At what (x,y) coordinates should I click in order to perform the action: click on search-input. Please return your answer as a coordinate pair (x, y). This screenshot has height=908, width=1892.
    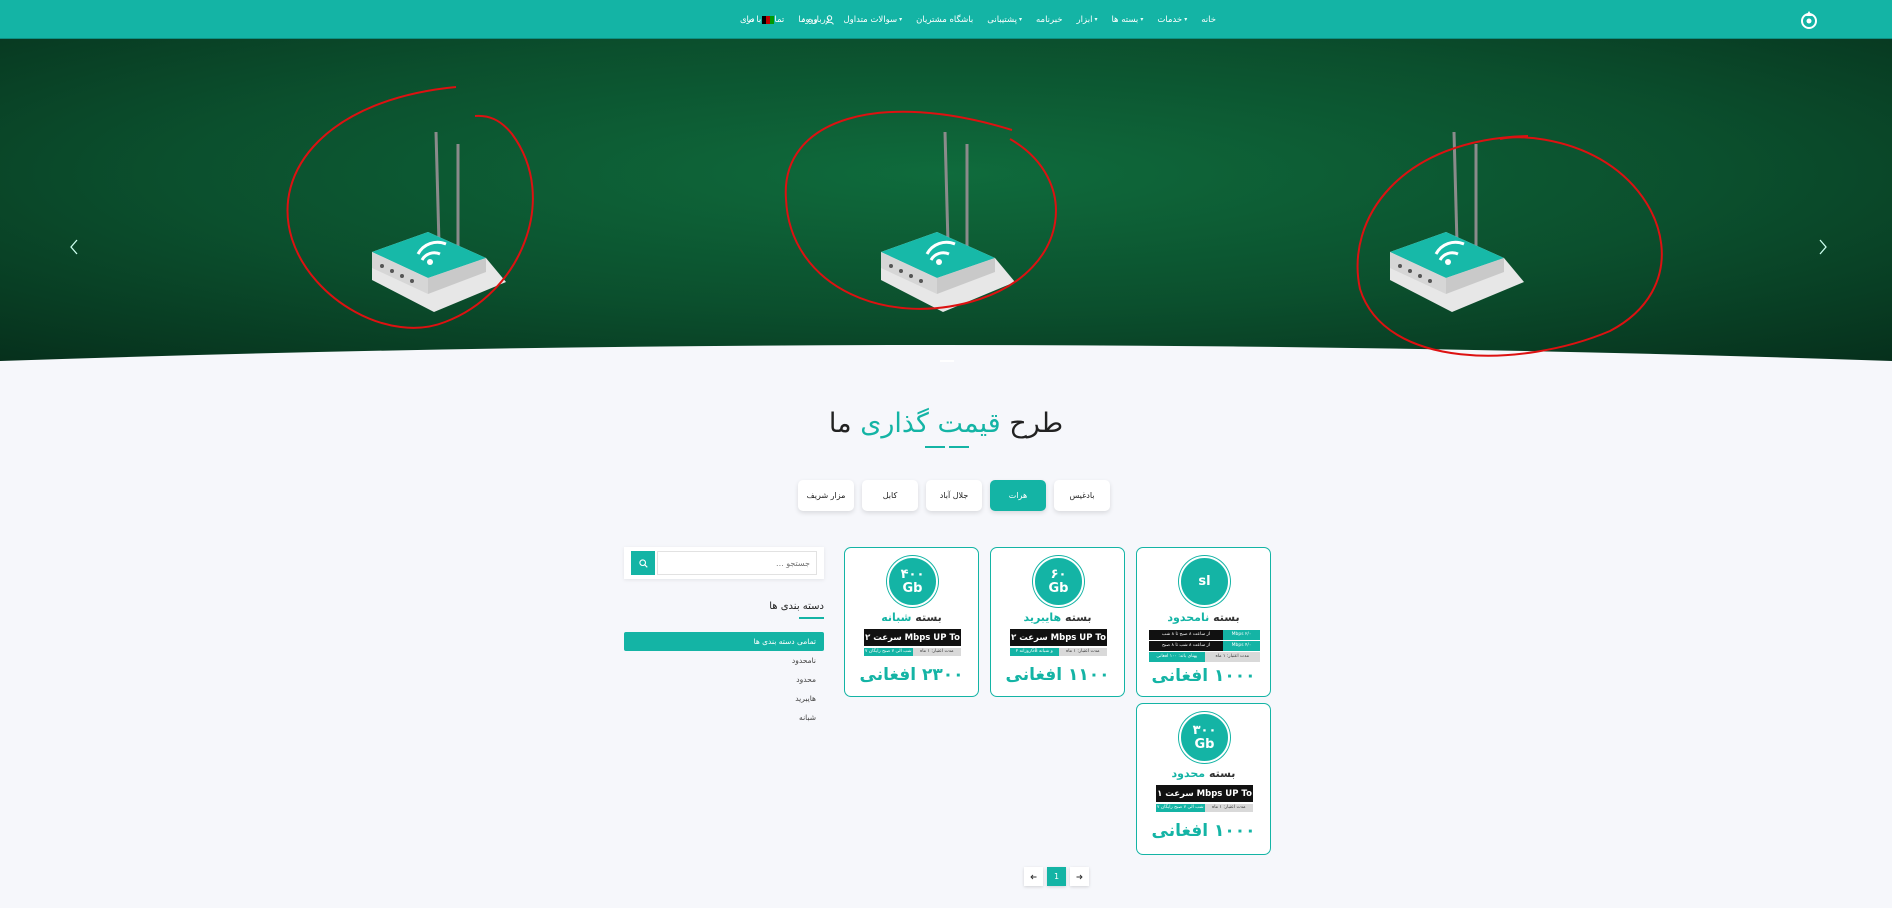
    Looking at the image, I should click on (737, 563).